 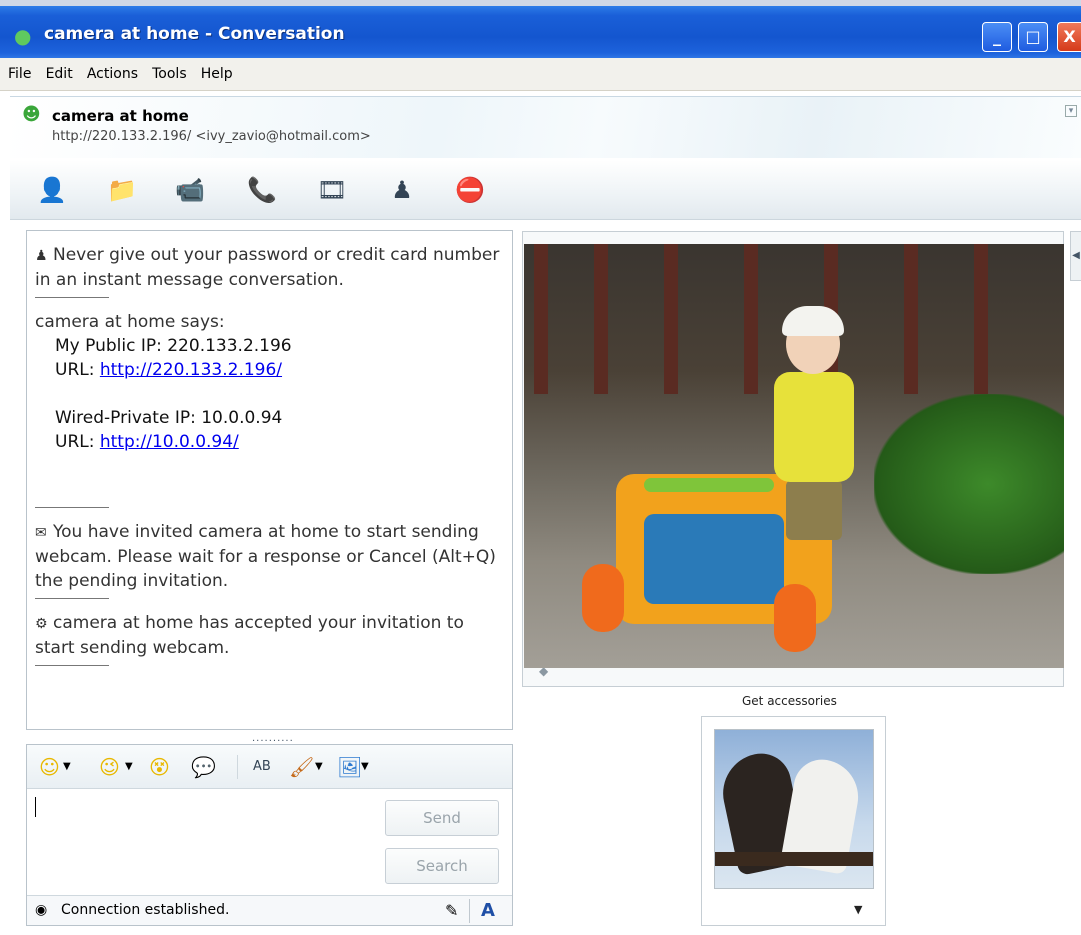 What do you see at coordinates (41, 533) in the screenshot?
I see `envelope-icon: ✉` at bounding box center [41, 533].